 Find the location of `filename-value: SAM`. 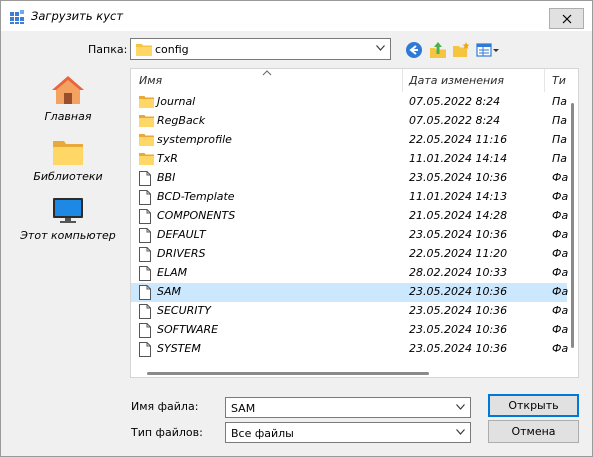

filename-value: SAM is located at coordinates (243, 408).